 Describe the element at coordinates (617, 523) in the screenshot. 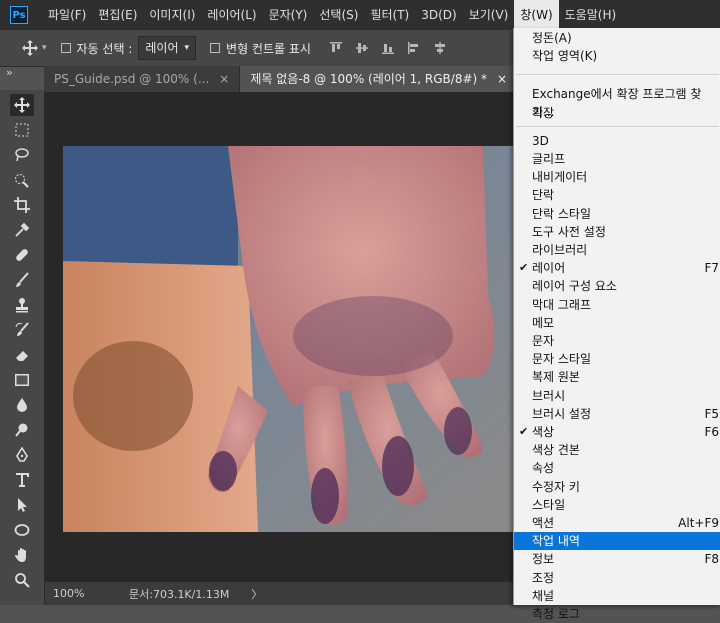

I see `window-menu-item: 액션 Alt+F9` at that location.